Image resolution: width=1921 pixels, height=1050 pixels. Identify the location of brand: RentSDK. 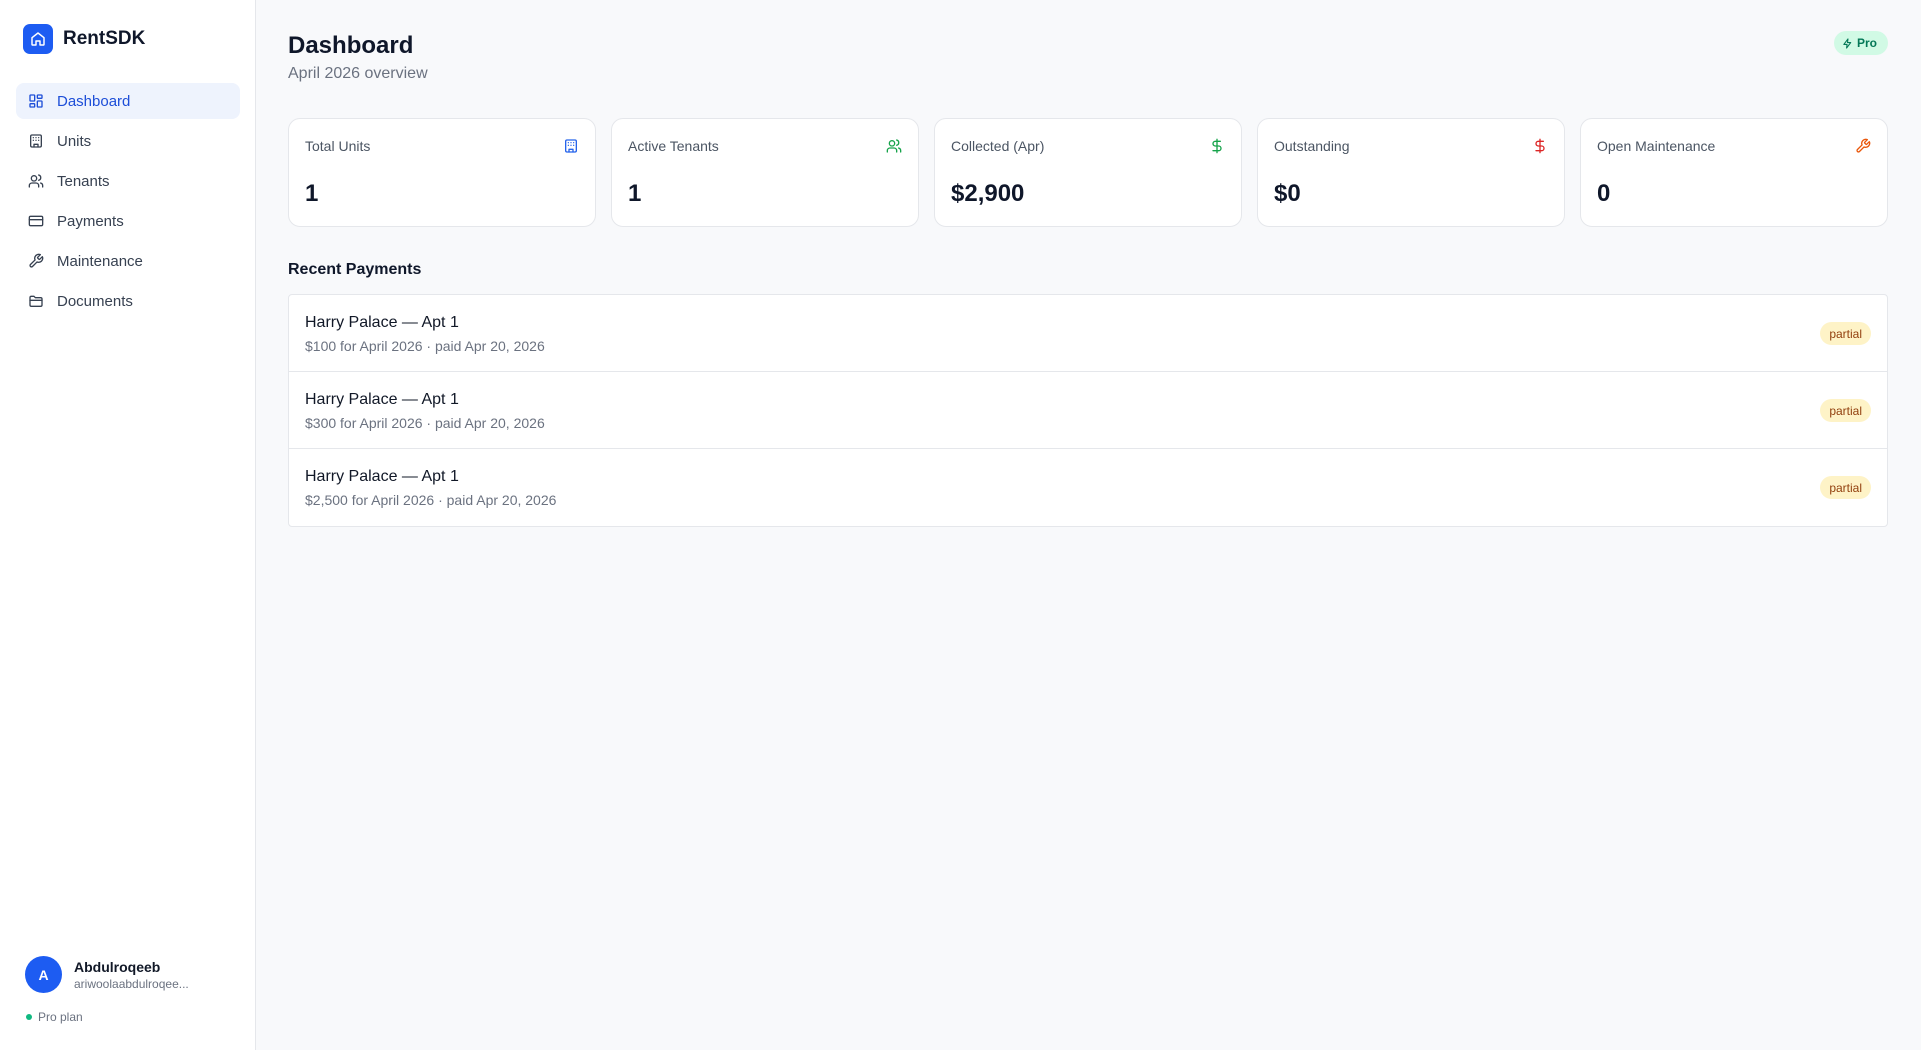
(84, 39).